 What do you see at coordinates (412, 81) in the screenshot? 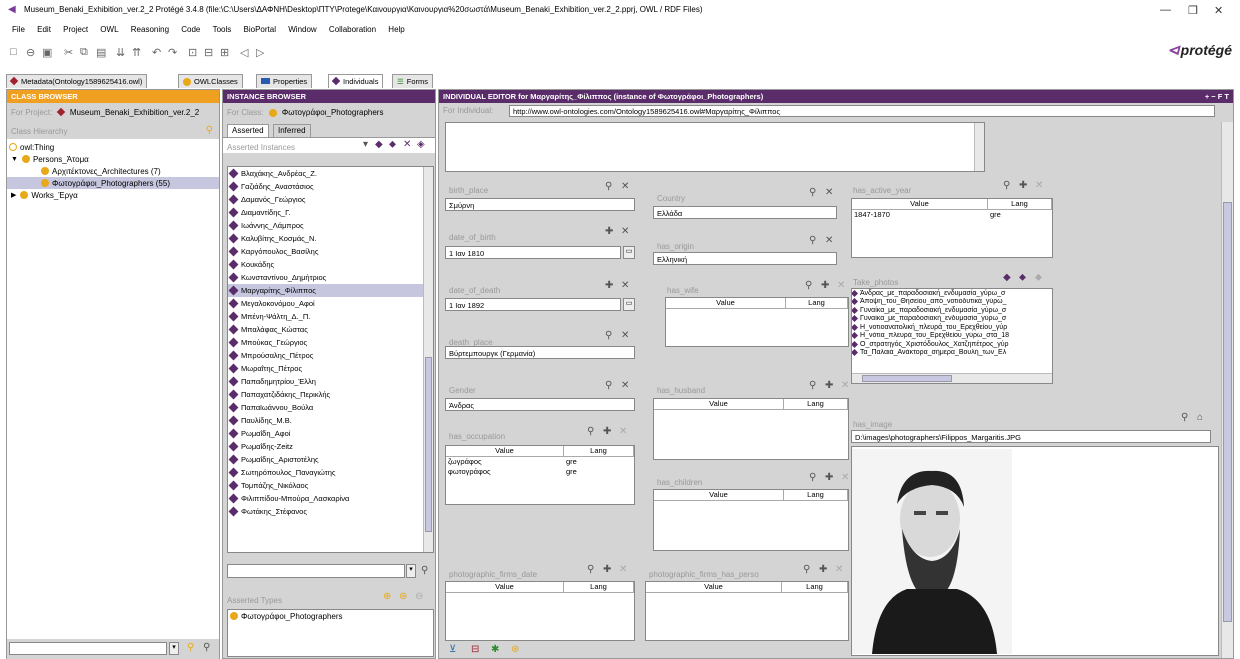
I see `tab-forms: ☰ Forms` at bounding box center [412, 81].